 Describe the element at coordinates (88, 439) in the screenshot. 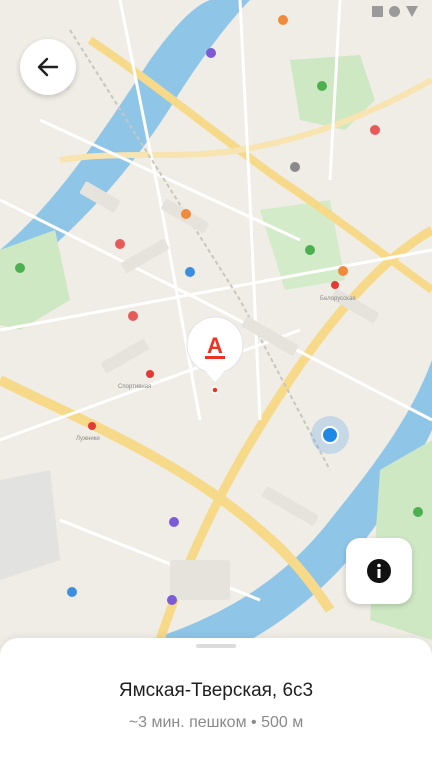

I see `metro-label-luzhniki: Лужники` at that location.